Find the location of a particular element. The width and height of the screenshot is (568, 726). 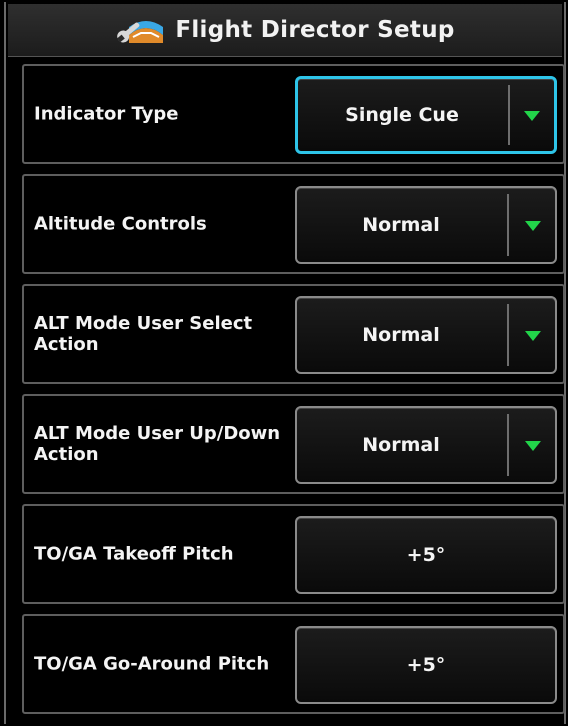

toga-takeoff-pitch-button: +5° is located at coordinates (426, 555).